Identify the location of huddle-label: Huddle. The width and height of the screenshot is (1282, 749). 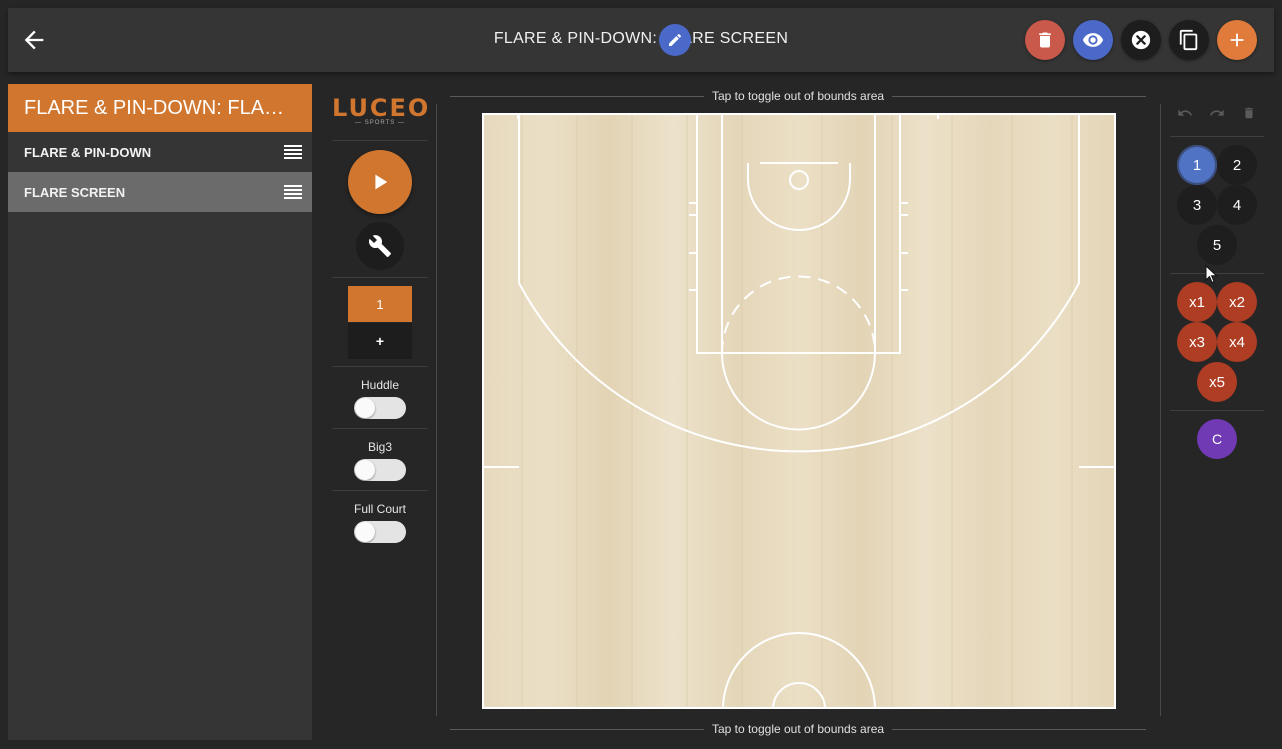
(380, 385).